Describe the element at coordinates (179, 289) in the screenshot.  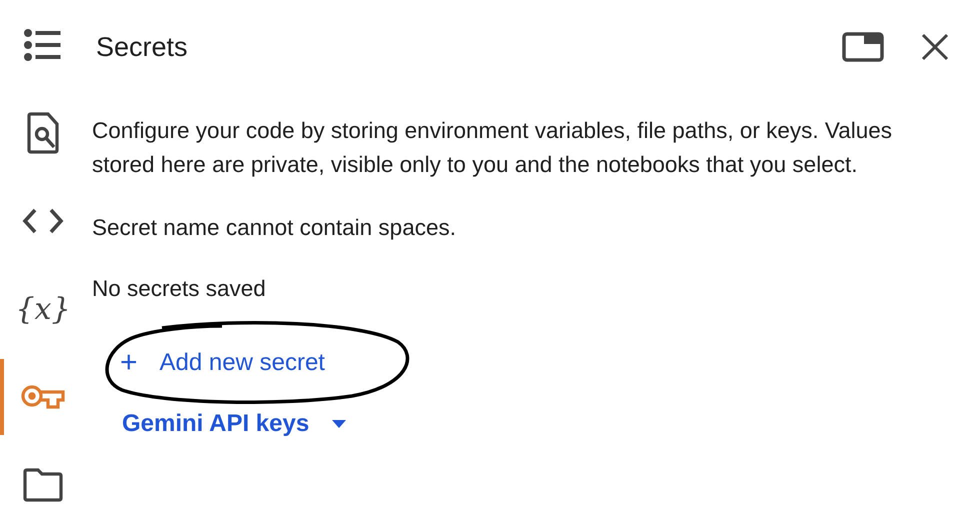
I see `empty-message: No secrets saved` at that location.